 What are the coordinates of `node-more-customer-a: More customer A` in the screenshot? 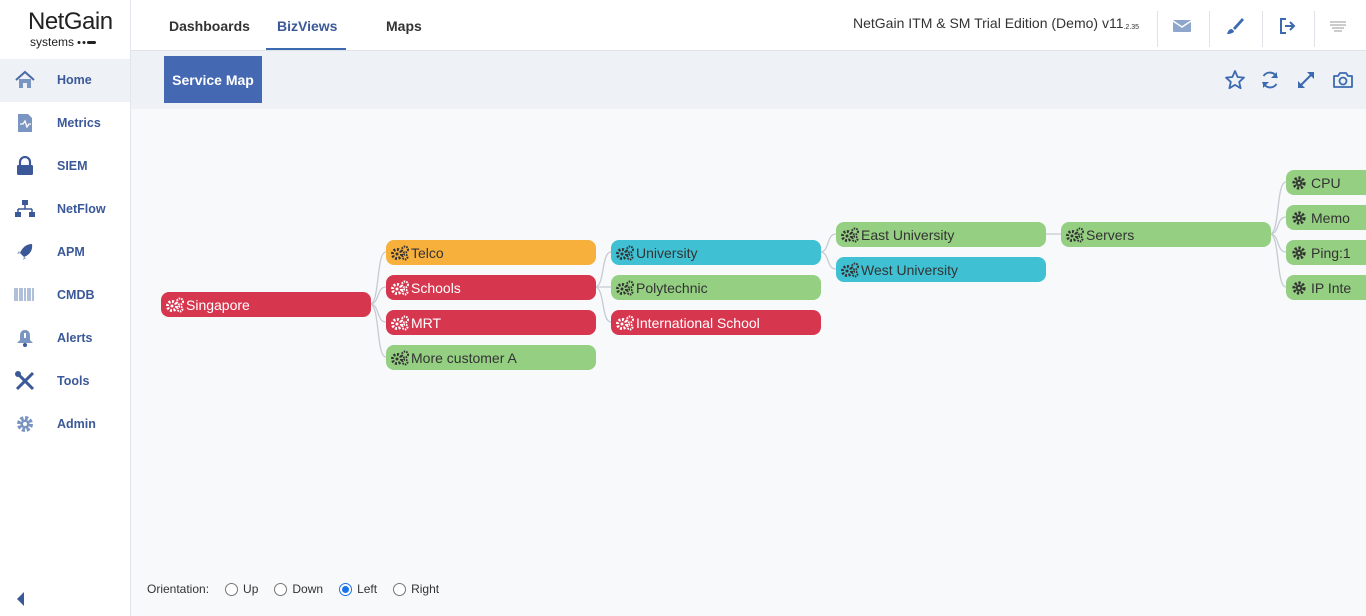 It's located at (491, 357).